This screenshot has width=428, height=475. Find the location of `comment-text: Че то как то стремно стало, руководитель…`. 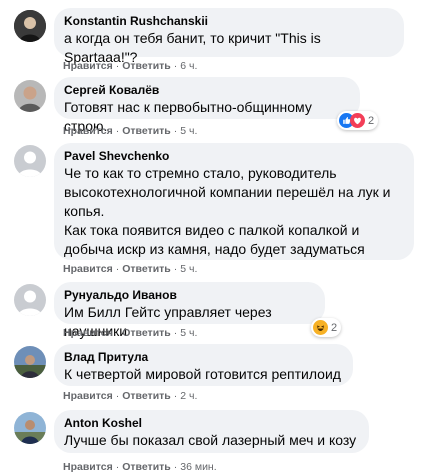

comment-text: Че то как то стремно стало, руководитель… is located at coordinates (227, 211).